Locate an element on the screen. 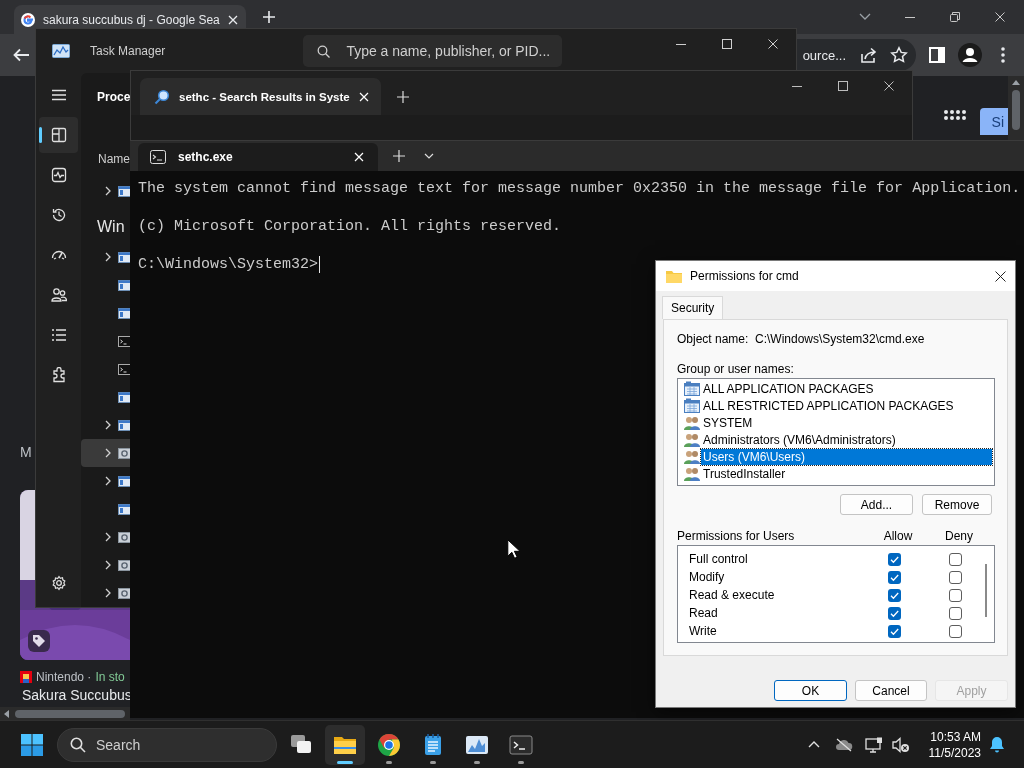 The width and height of the screenshot is (1024, 768). taskbar-app is located at coordinates (345, 744).